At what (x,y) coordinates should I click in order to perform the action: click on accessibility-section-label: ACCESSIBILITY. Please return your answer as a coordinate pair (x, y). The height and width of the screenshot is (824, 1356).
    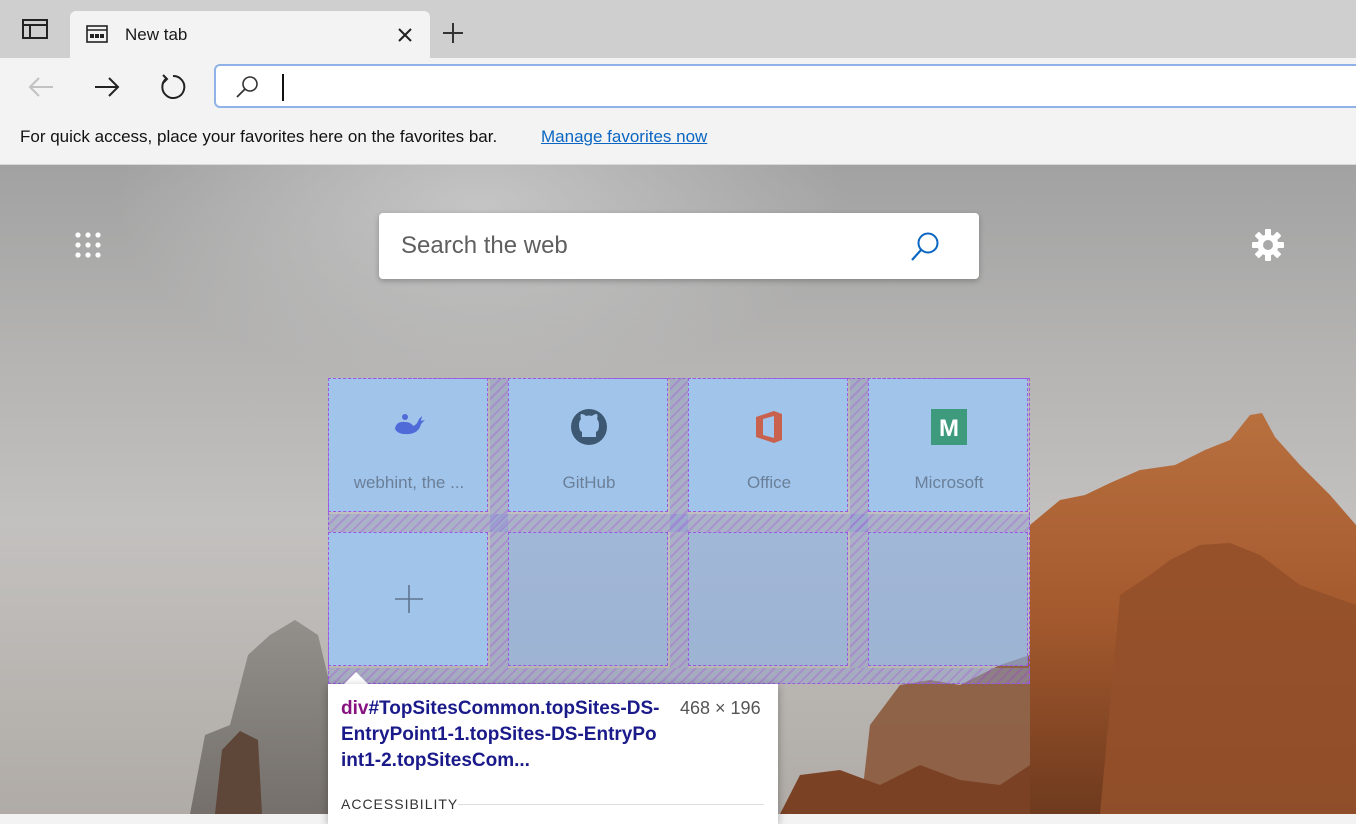
    Looking at the image, I should click on (400, 804).